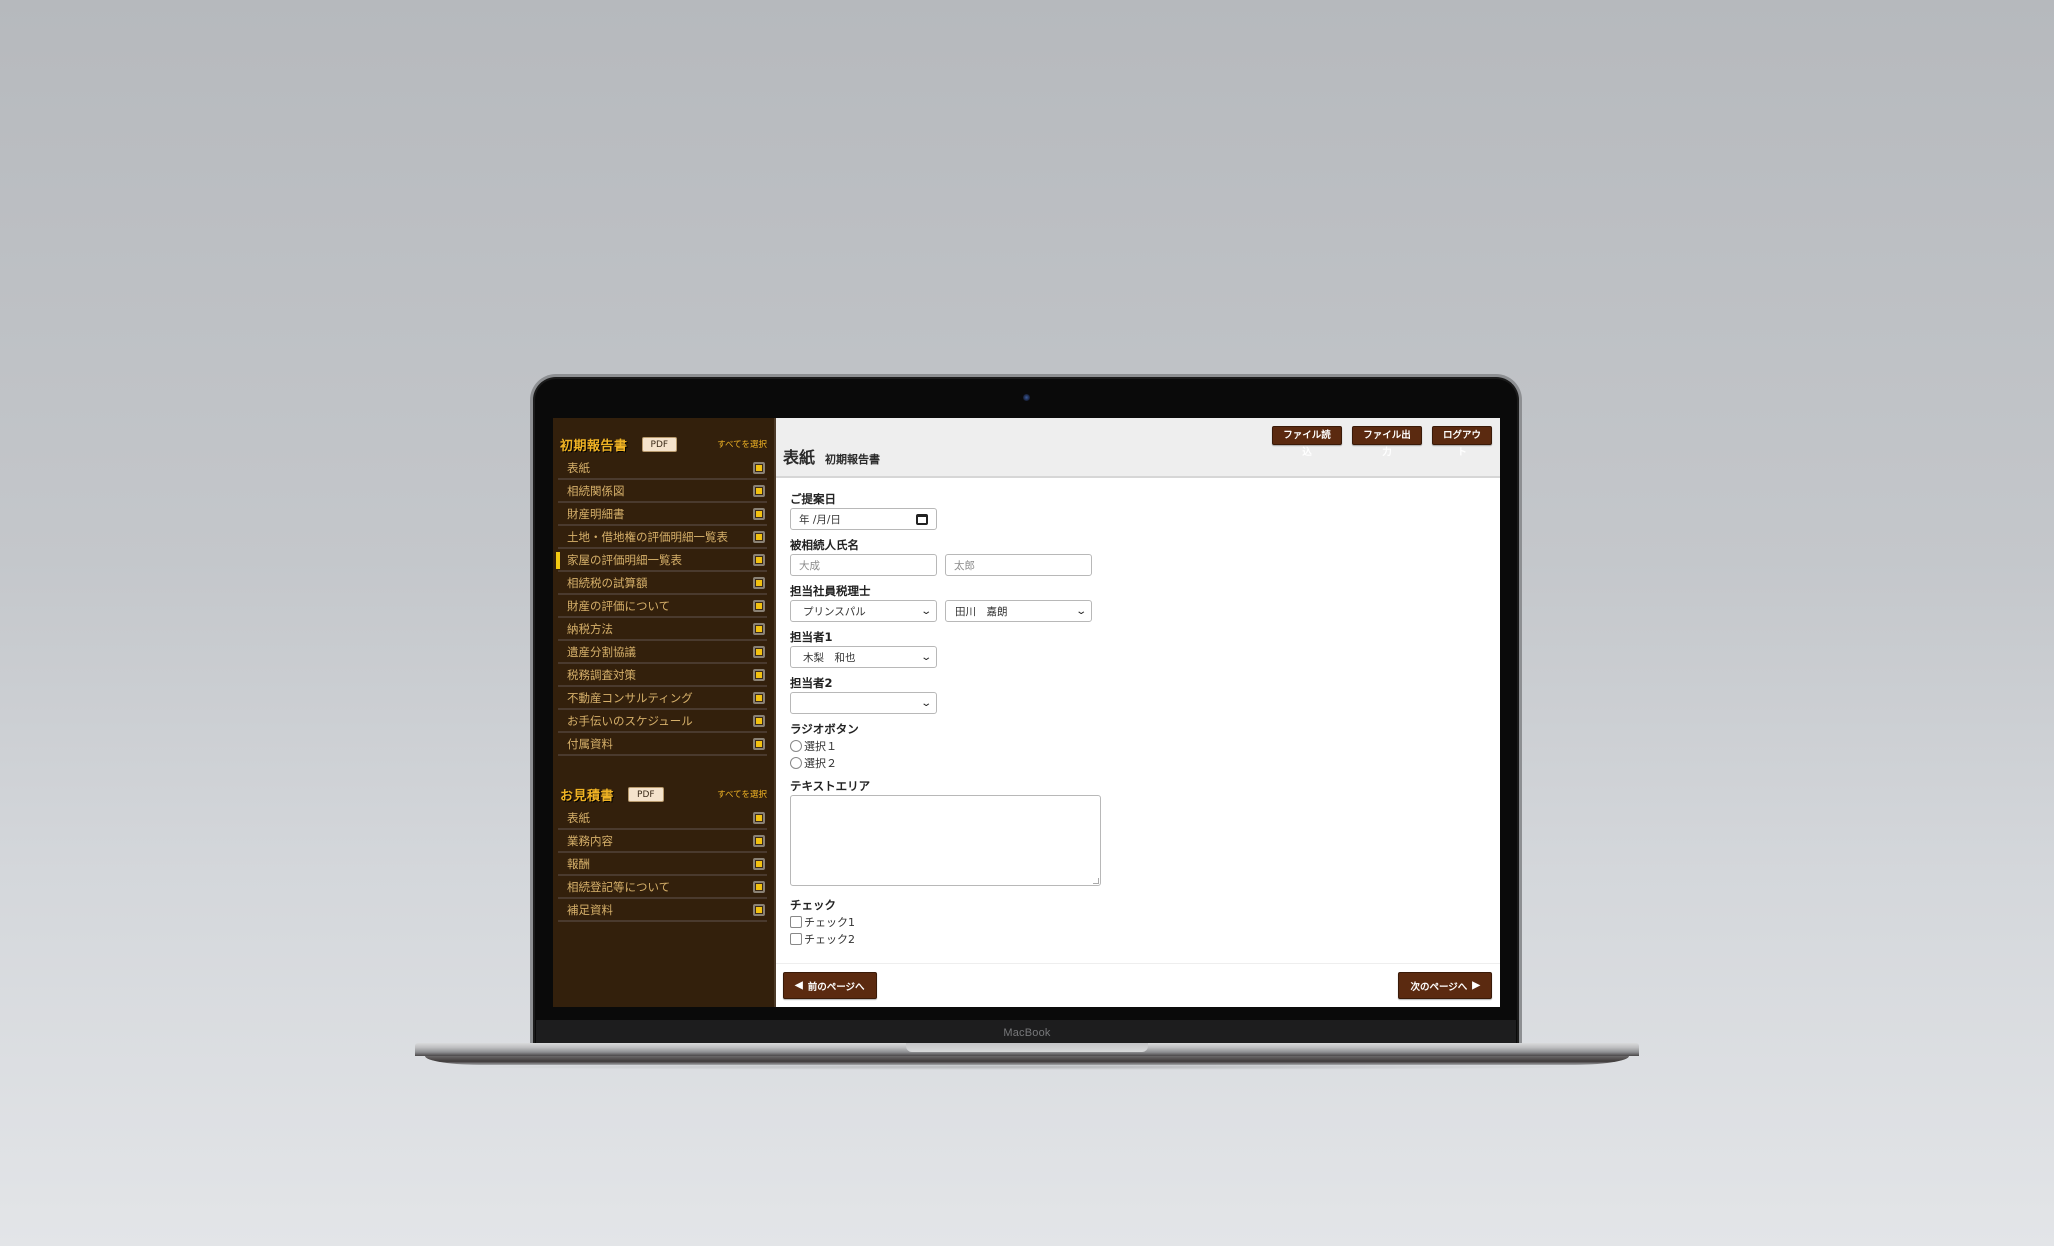 The image size is (2054, 1246). What do you see at coordinates (853, 459) in the screenshot?
I see `page-subtitle: 初期報告書` at bounding box center [853, 459].